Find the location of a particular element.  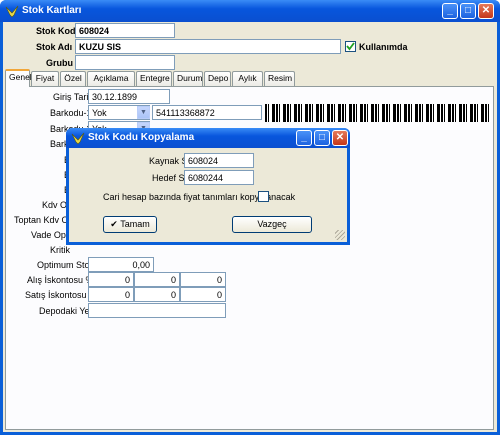

maximize-button: □ is located at coordinates (468, 11).